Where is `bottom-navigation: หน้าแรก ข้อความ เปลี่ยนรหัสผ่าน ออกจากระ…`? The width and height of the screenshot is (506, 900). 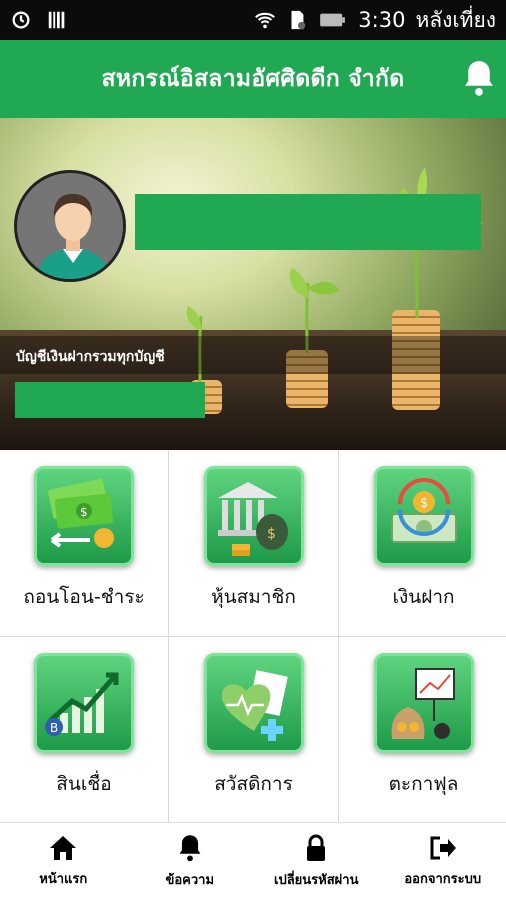
bottom-navigation: หน้าแรก ข้อความ เปลี่ยนรหัสผ่าน ออกจากระ… is located at coordinates (253, 861).